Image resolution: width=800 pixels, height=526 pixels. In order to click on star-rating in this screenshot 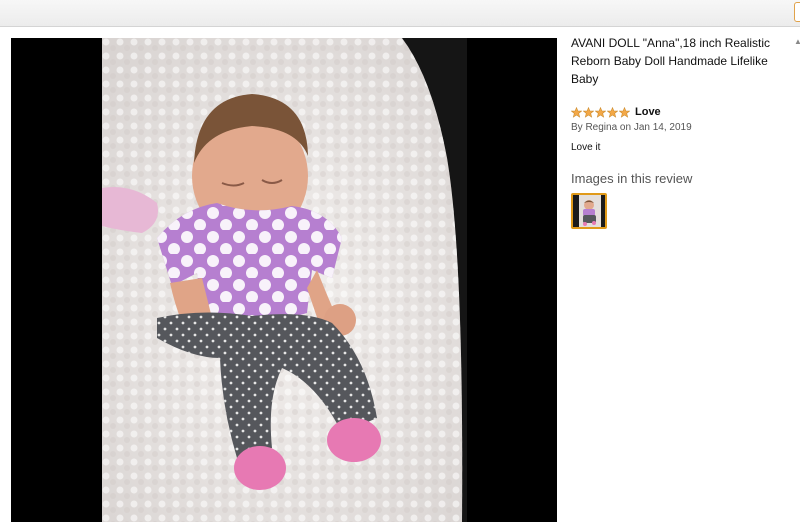, I will do `click(600, 112)`.